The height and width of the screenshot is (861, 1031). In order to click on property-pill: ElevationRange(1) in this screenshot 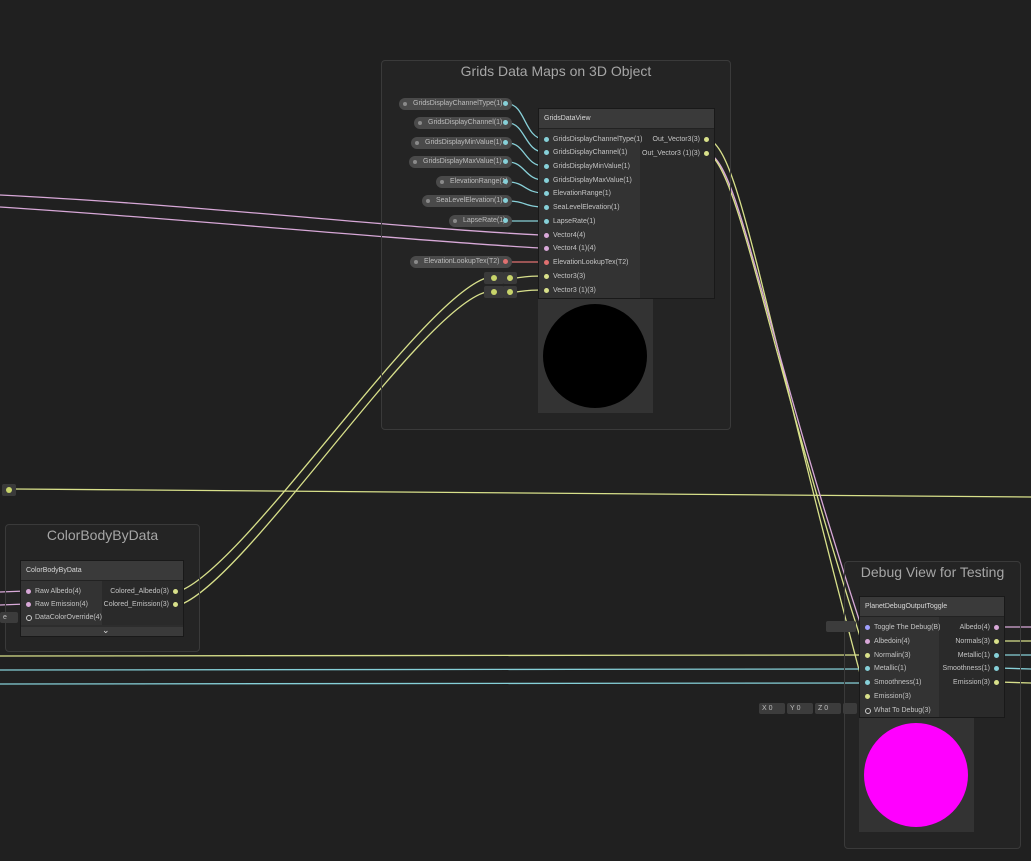, I will do `click(474, 182)`.